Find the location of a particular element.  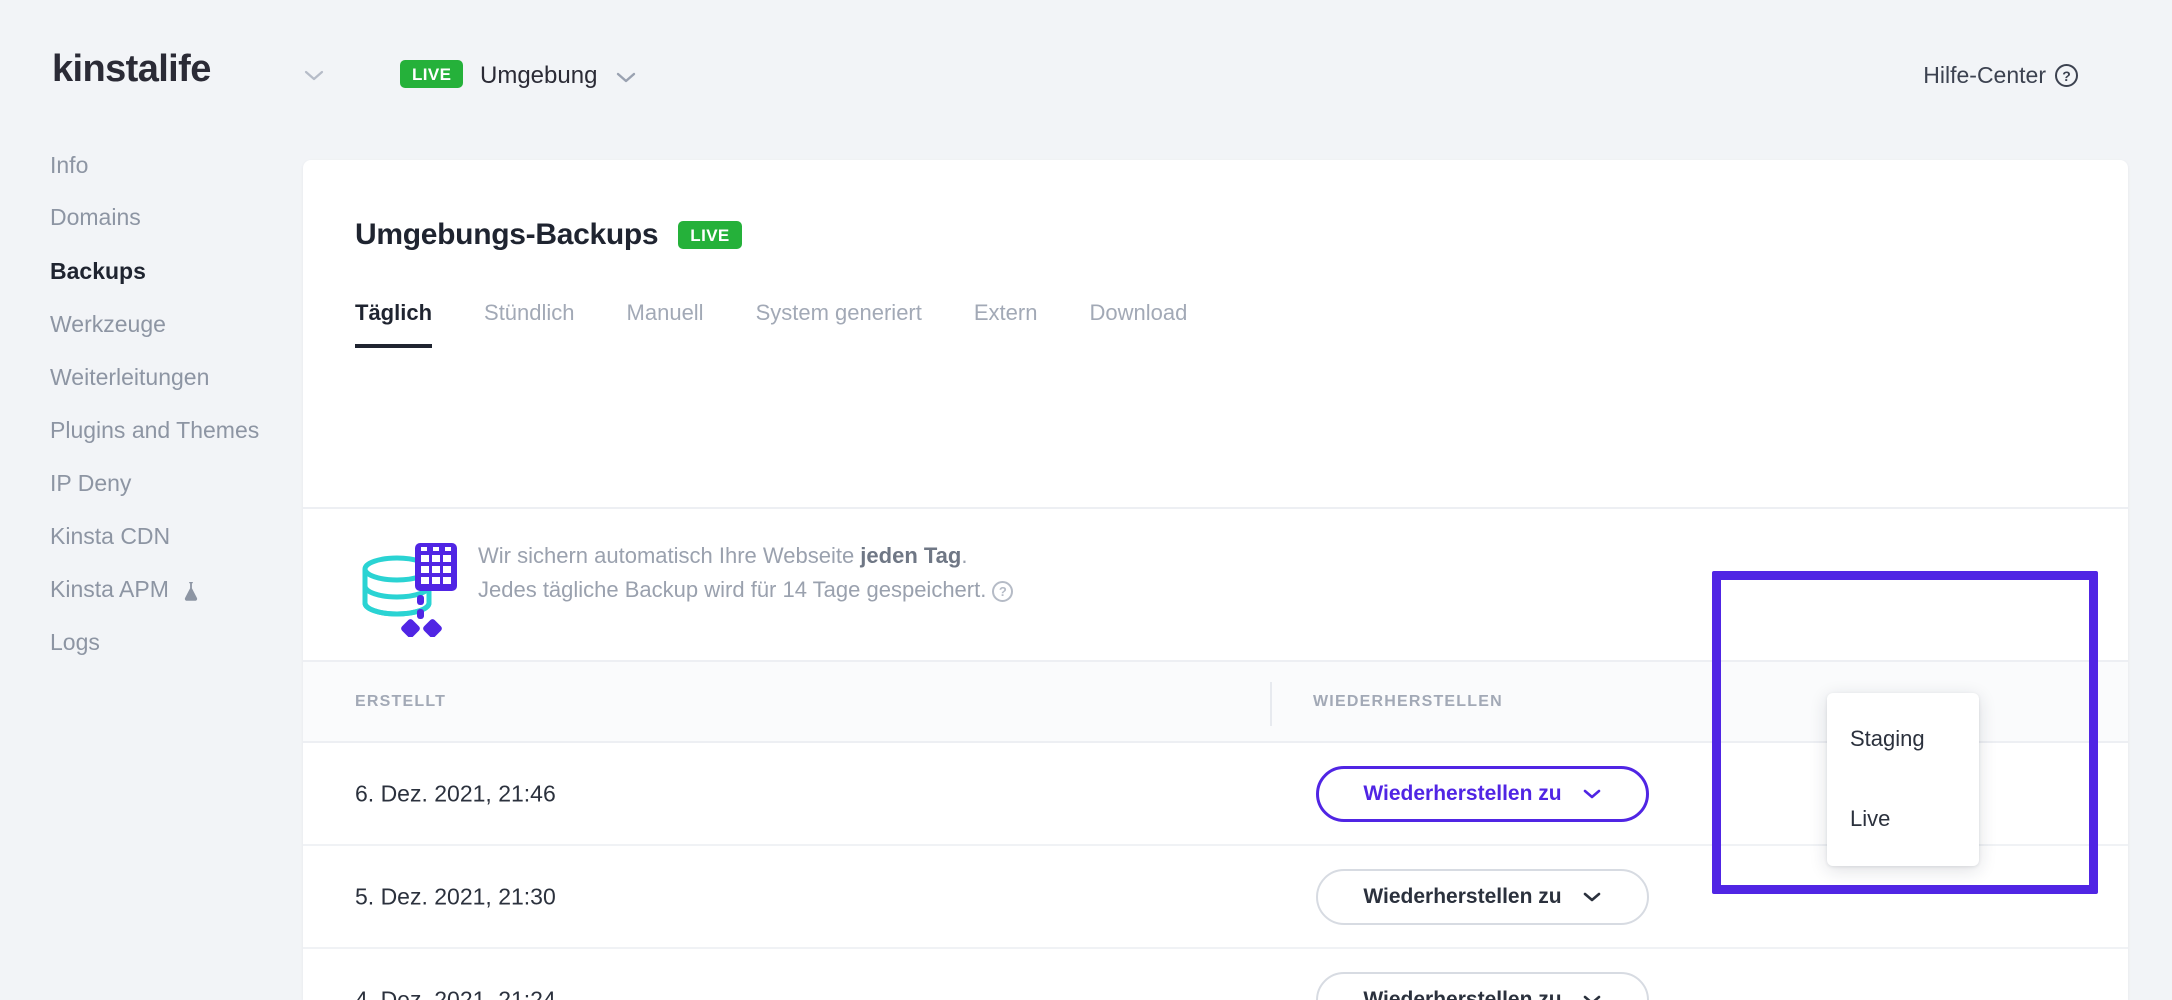

sidebar-item-weiterleitungen: Weiterleitungen is located at coordinates (129, 377).